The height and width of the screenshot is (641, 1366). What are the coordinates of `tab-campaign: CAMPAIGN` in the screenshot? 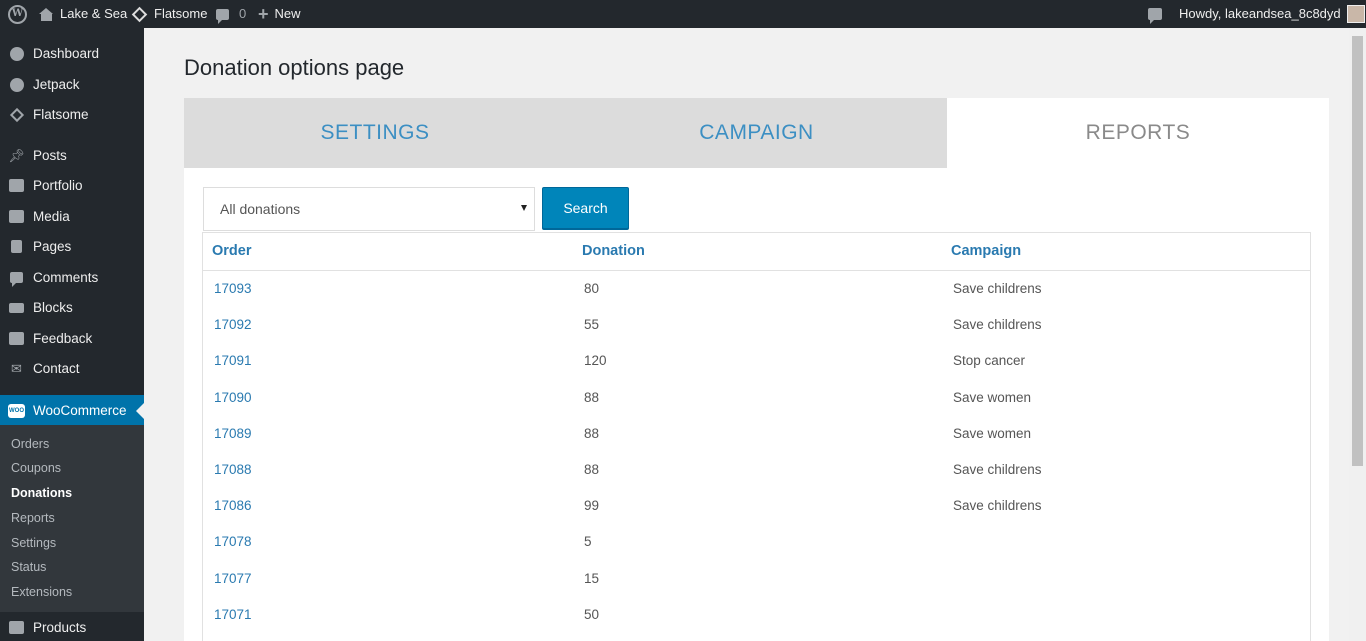 It's located at (756, 133).